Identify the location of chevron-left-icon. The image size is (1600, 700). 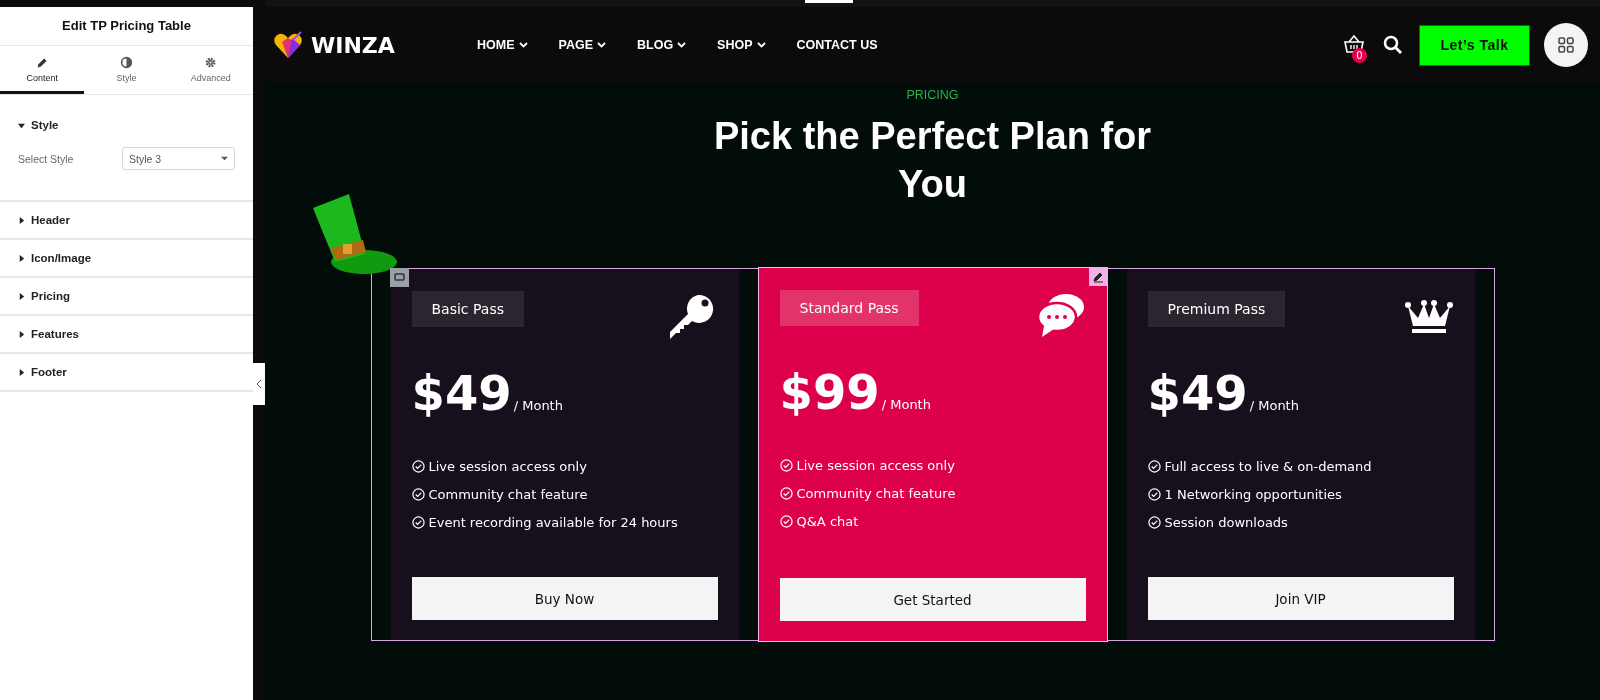
(259, 384).